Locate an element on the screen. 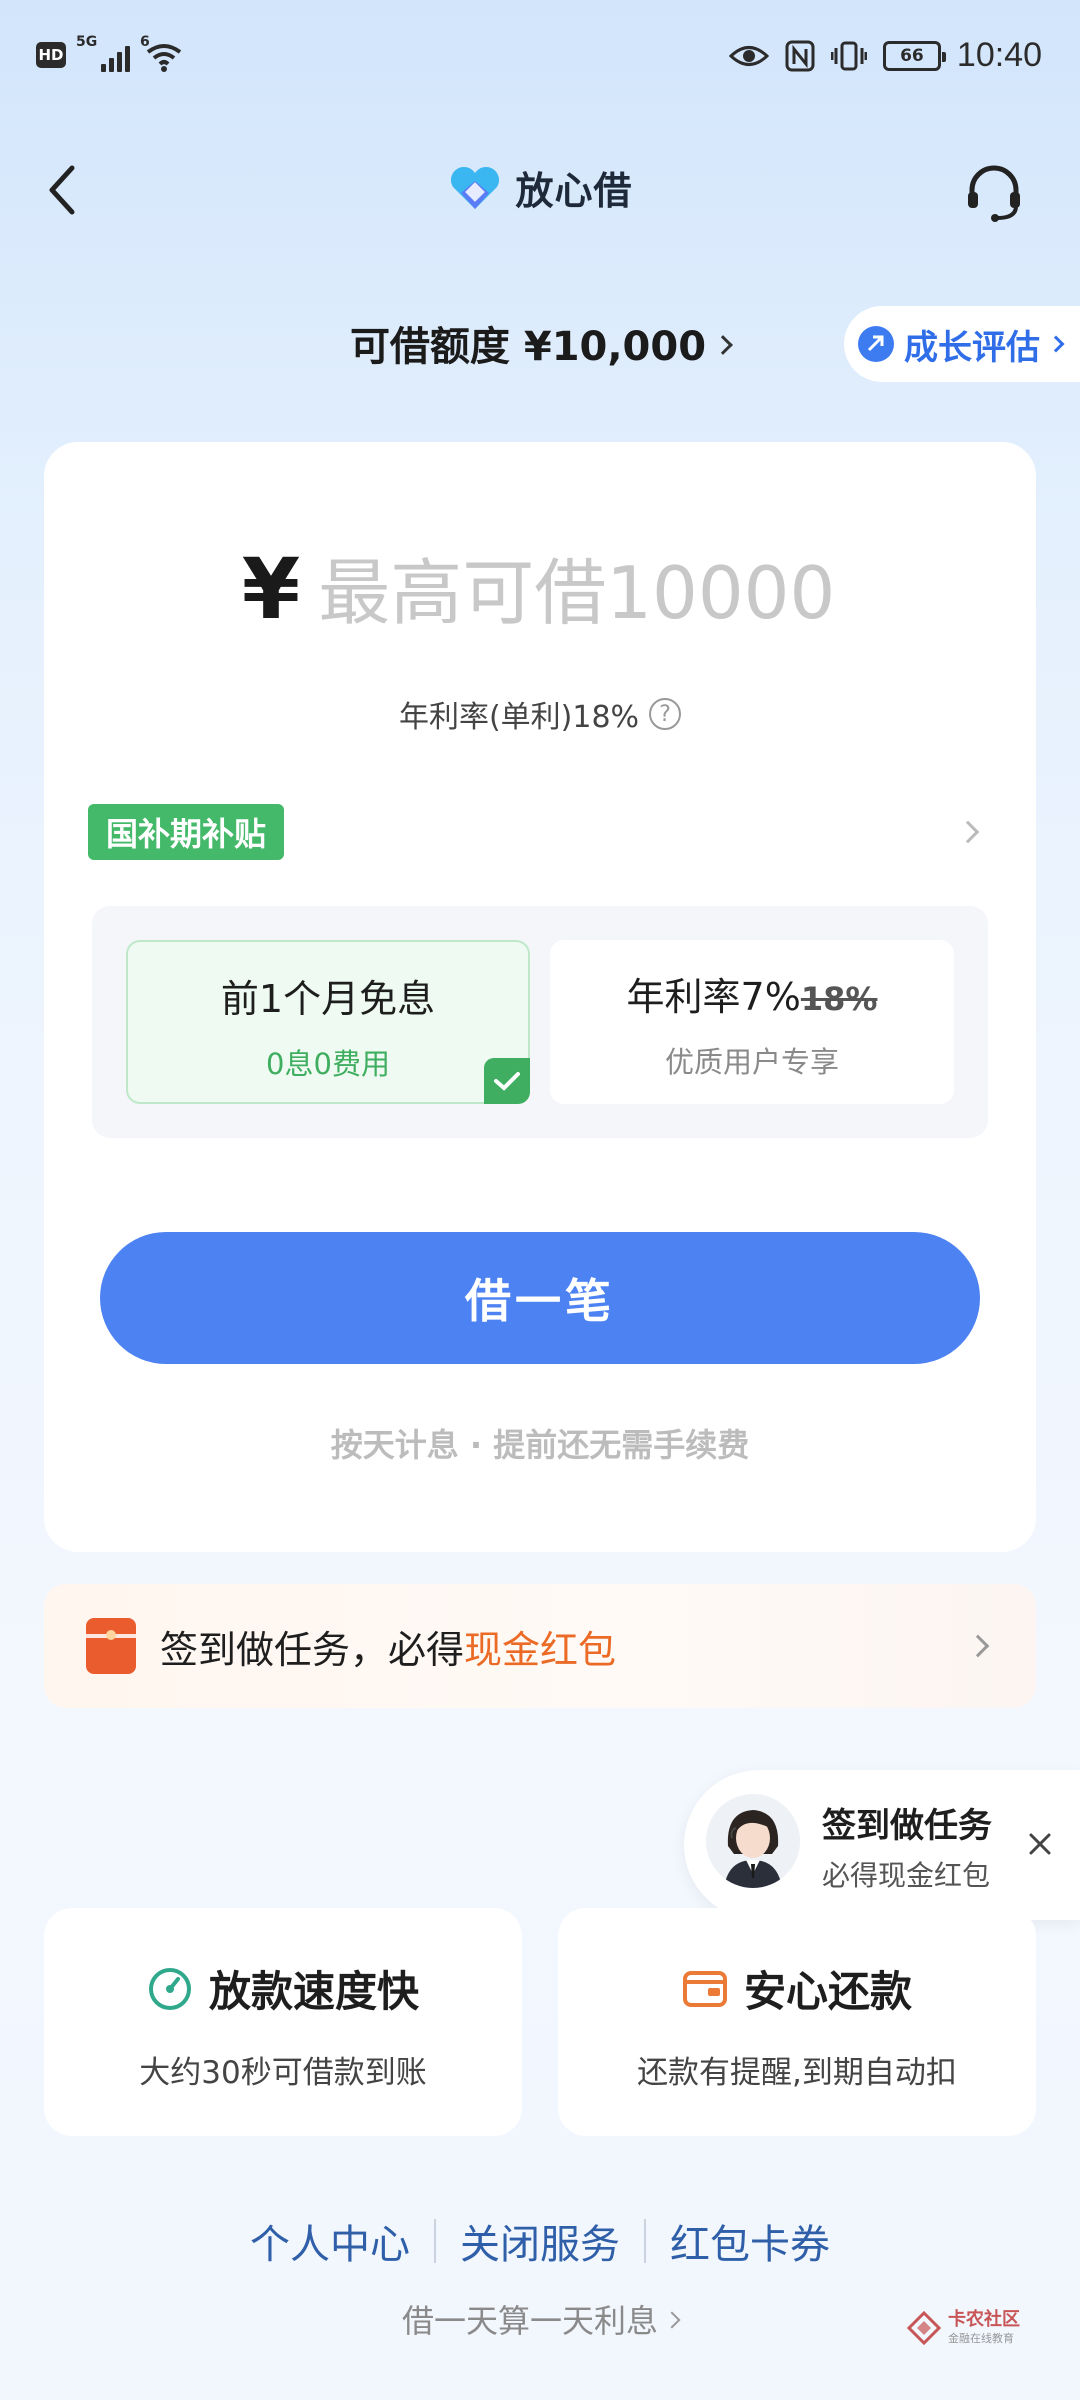 Image resolution: width=1080 pixels, height=2400 pixels. arrow-up-icon is located at coordinates (876, 344).